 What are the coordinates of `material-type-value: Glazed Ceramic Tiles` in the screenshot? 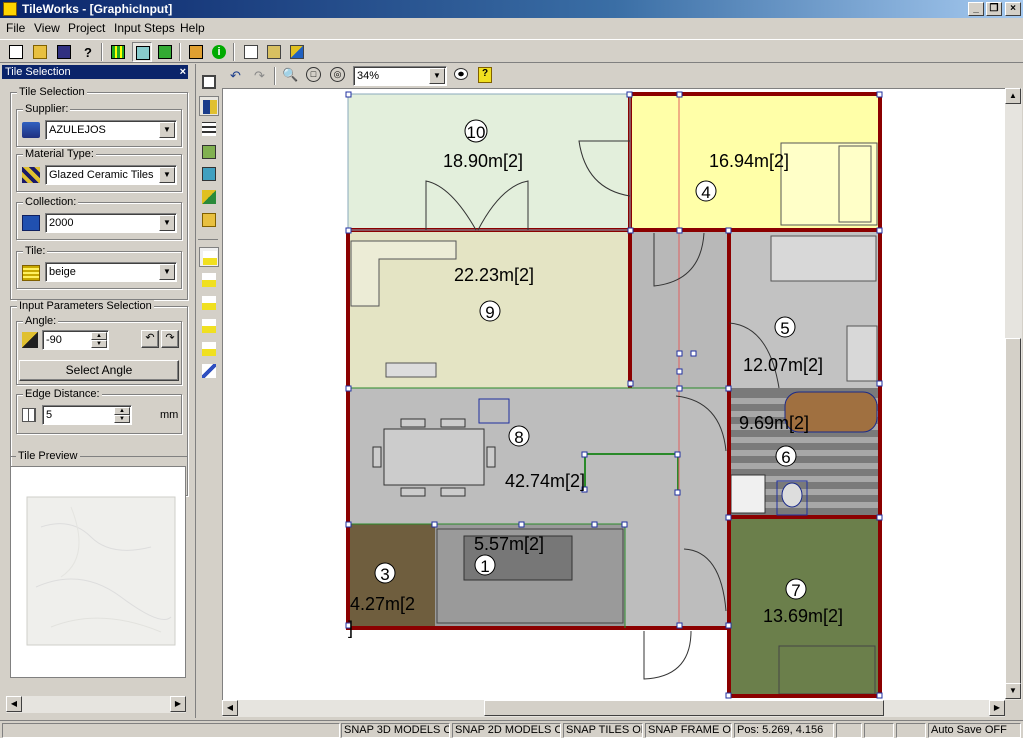 It's located at (101, 175).